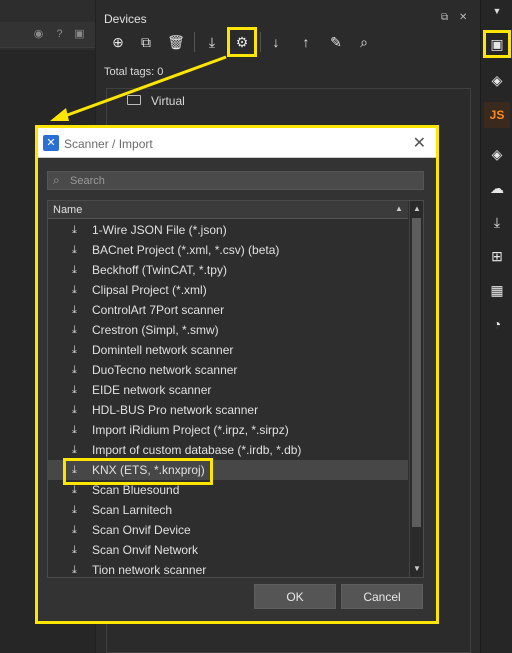  What do you see at coordinates (497, 44) in the screenshot?
I see `devices-button-highlight` at bounding box center [497, 44].